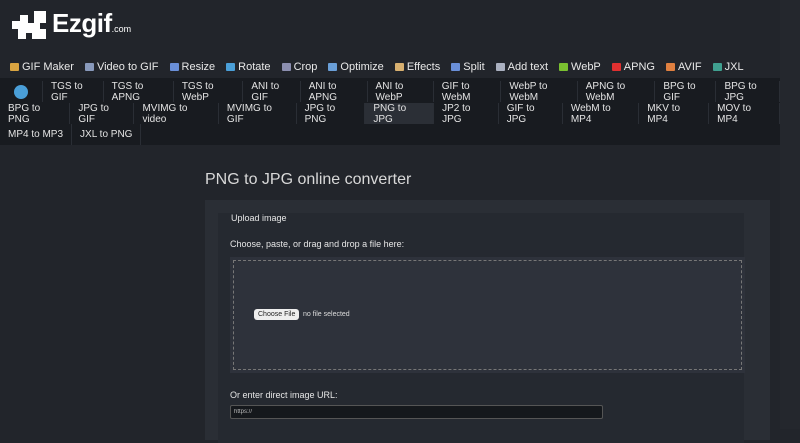 The image size is (800, 443). What do you see at coordinates (616, 67) in the screenshot?
I see `apng-icon` at bounding box center [616, 67].